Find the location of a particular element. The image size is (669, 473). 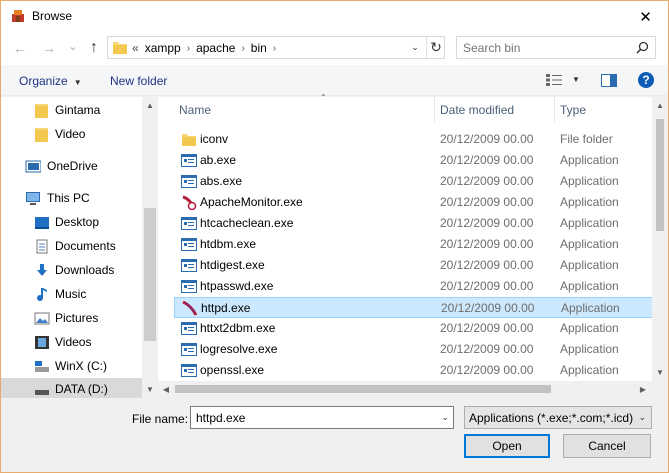

file-name-field: httpd.exe ⌄ is located at coordinates (322, 417).